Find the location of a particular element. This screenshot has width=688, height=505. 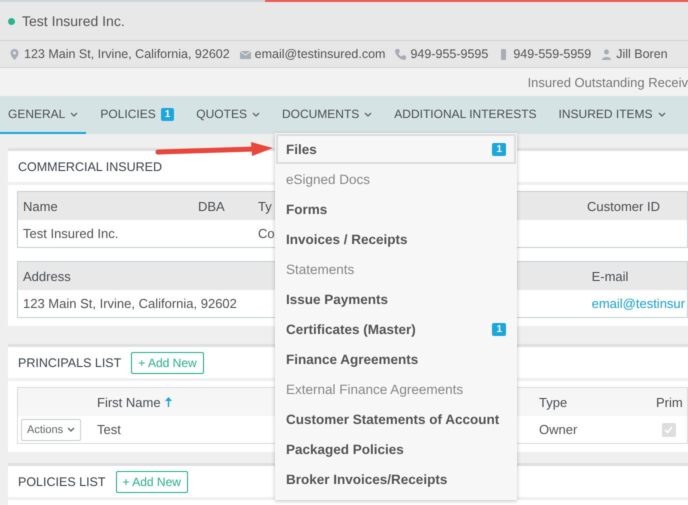

column-header: DBA is located at coordinates (211, 206).